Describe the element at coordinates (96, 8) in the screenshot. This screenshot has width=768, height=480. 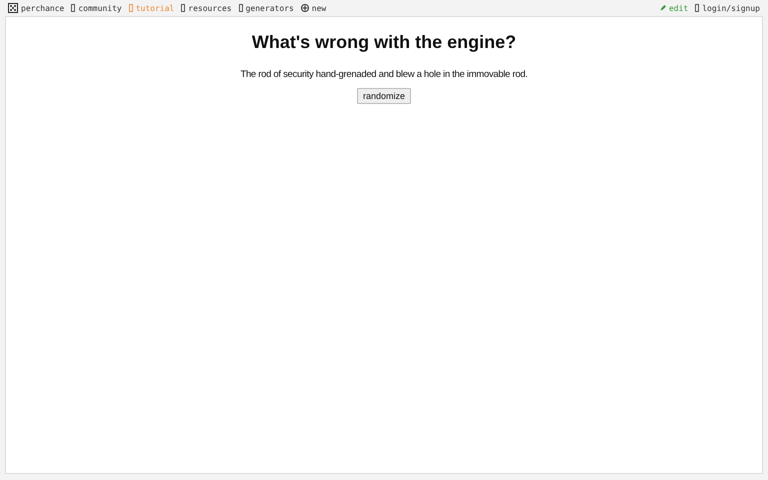
I see `nav-link: community` at that location.